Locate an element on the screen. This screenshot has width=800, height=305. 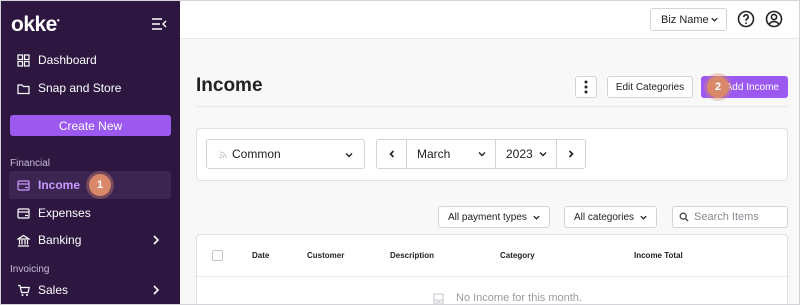
sidebar-item-label: Snap and Store is located at coordinates (80, 88).